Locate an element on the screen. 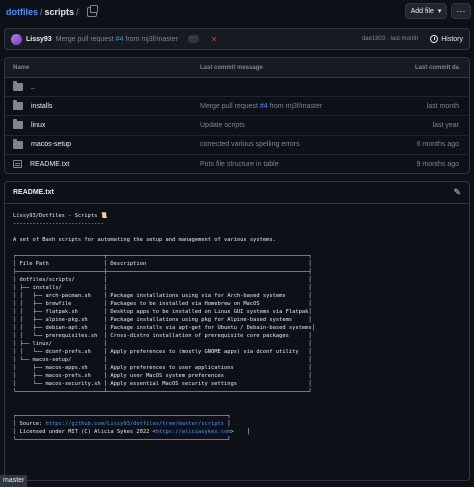 The height and width of the screenshot is (487, 474). file-name: installs is located at coordinates (41, 106).